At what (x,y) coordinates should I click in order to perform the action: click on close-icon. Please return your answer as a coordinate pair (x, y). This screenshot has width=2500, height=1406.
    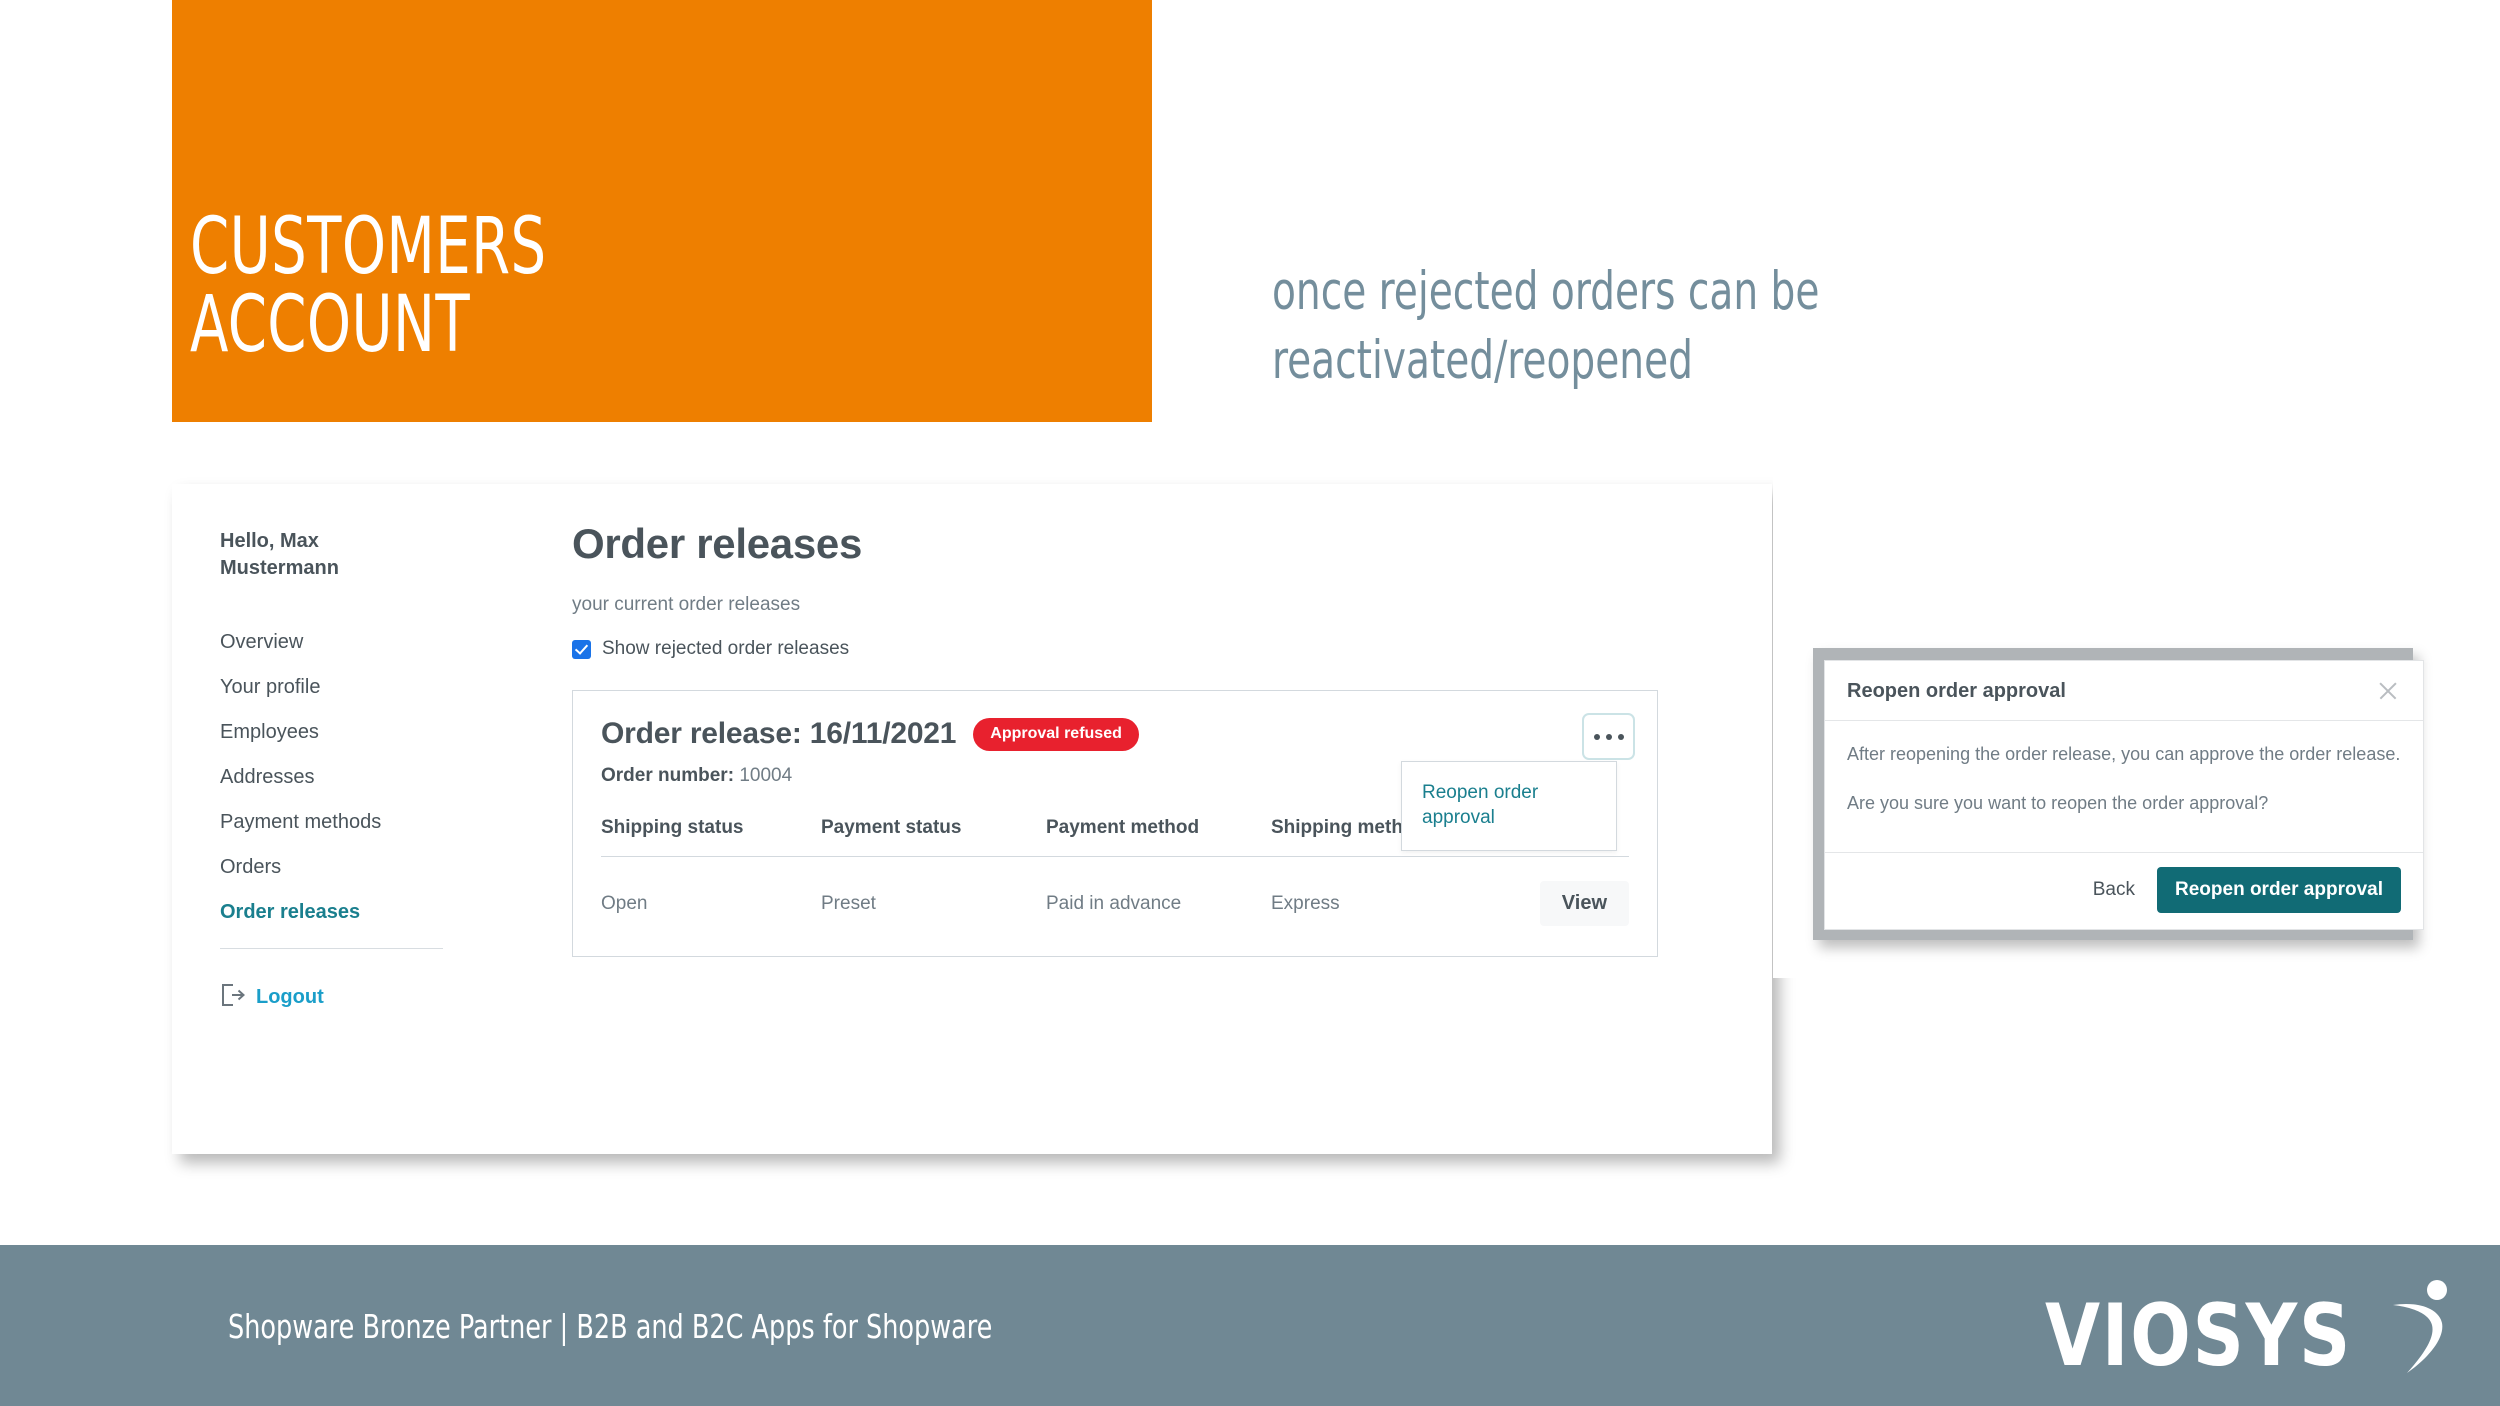
    Looking at the image, I should click on (2388, 691).